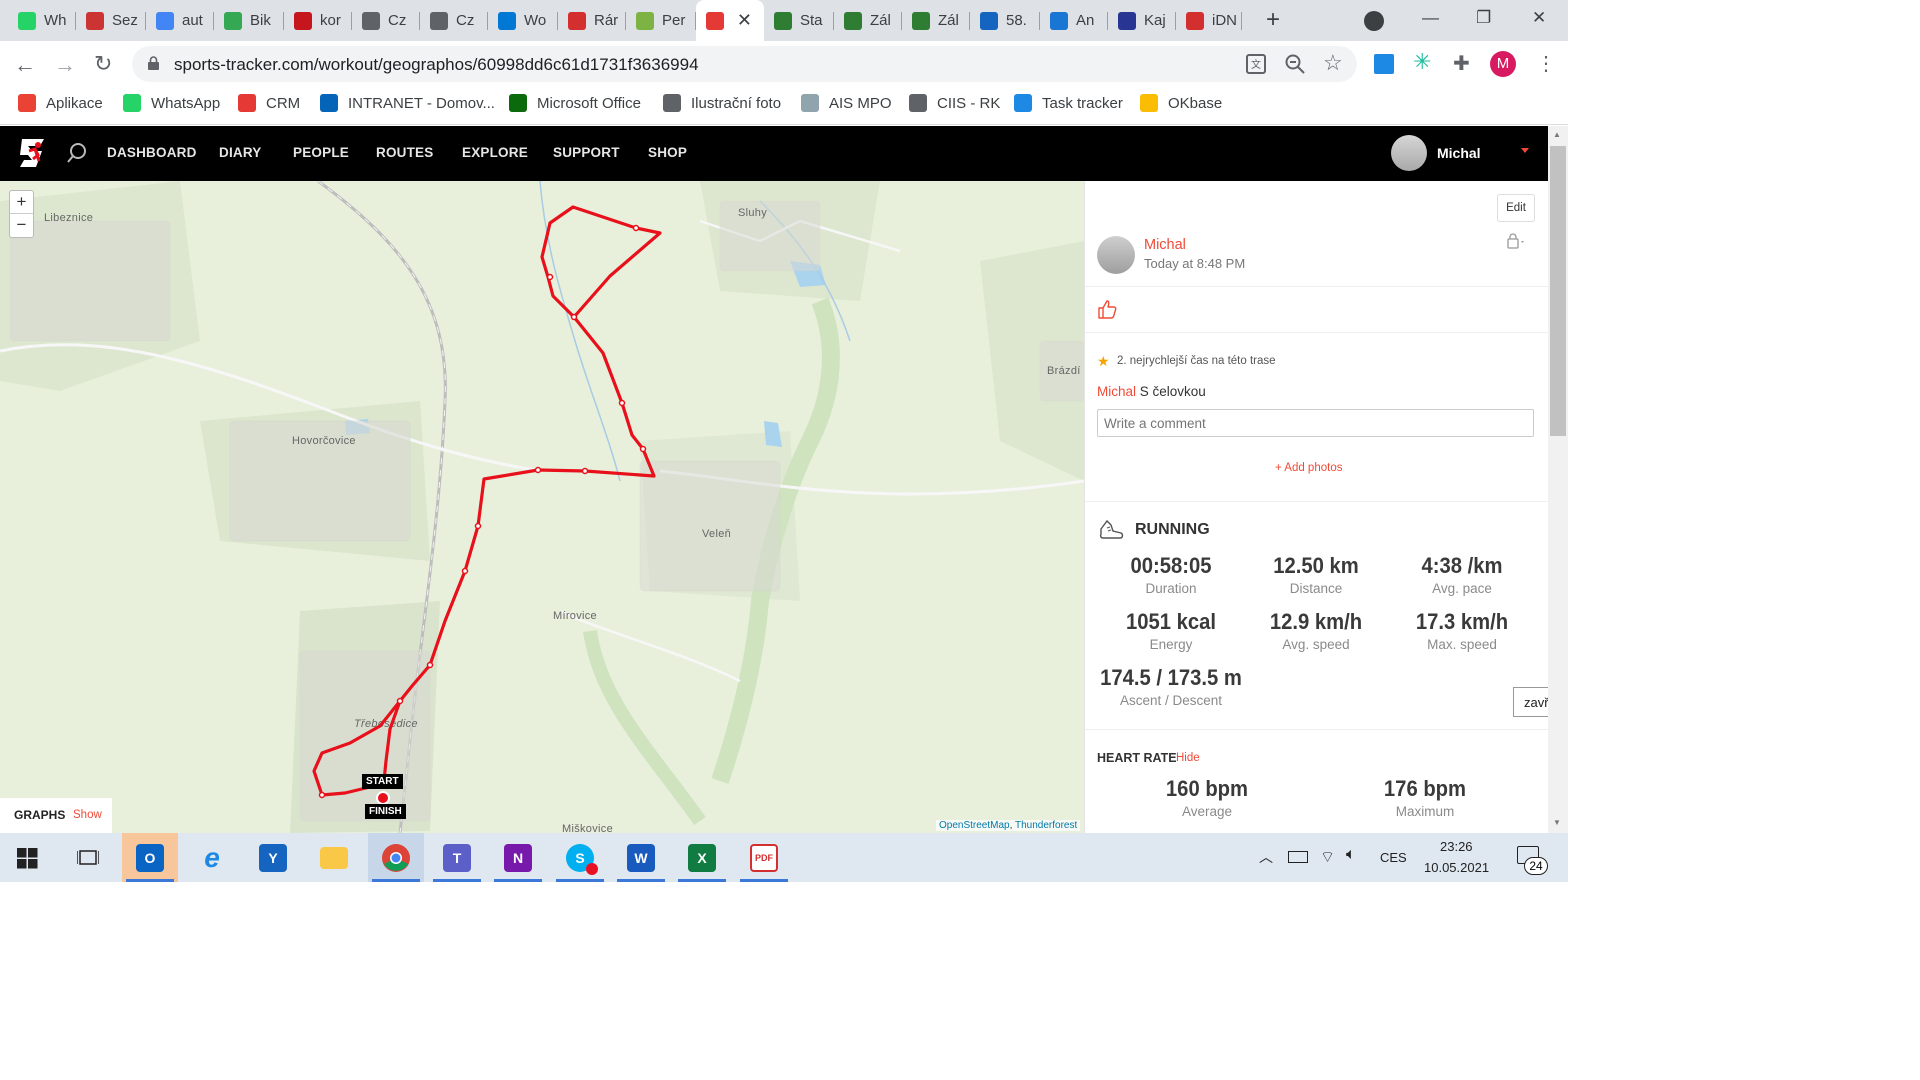 Image resolution: width=1920 pixels, height=1080 pixels. Describe the element at coordinates (1266, 857) in the screenshot. I see `tray-chevron-icon: ︿` at that location.